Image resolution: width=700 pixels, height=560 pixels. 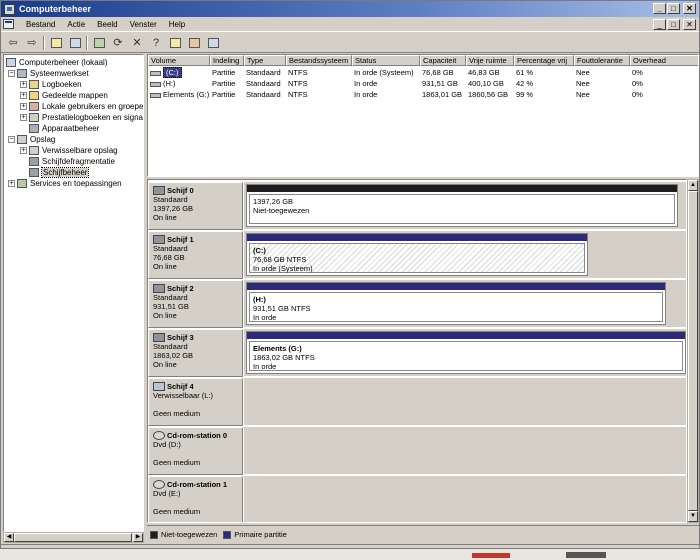 I want to click on tree-item-schijfbeheer: Schijfbeheer, so click(x=55, y=172).